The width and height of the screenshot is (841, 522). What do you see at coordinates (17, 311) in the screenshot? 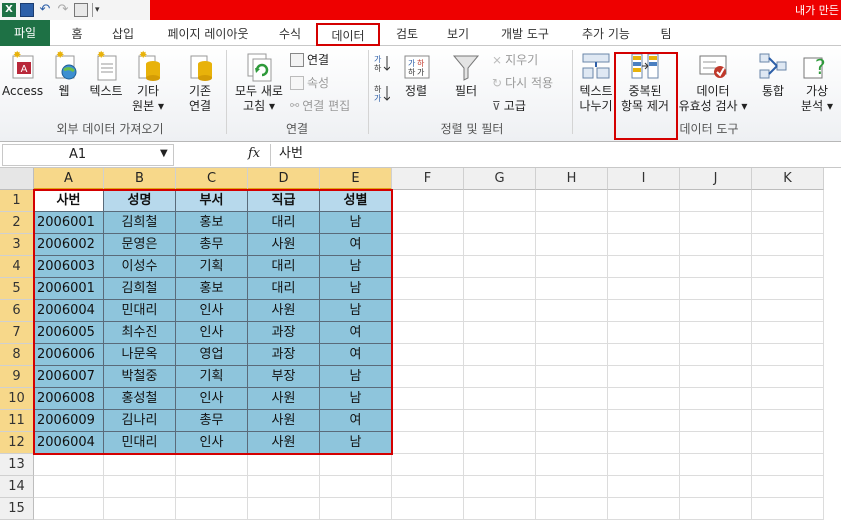
I see `row-header-6: 6` at bounding box center [17, 311].